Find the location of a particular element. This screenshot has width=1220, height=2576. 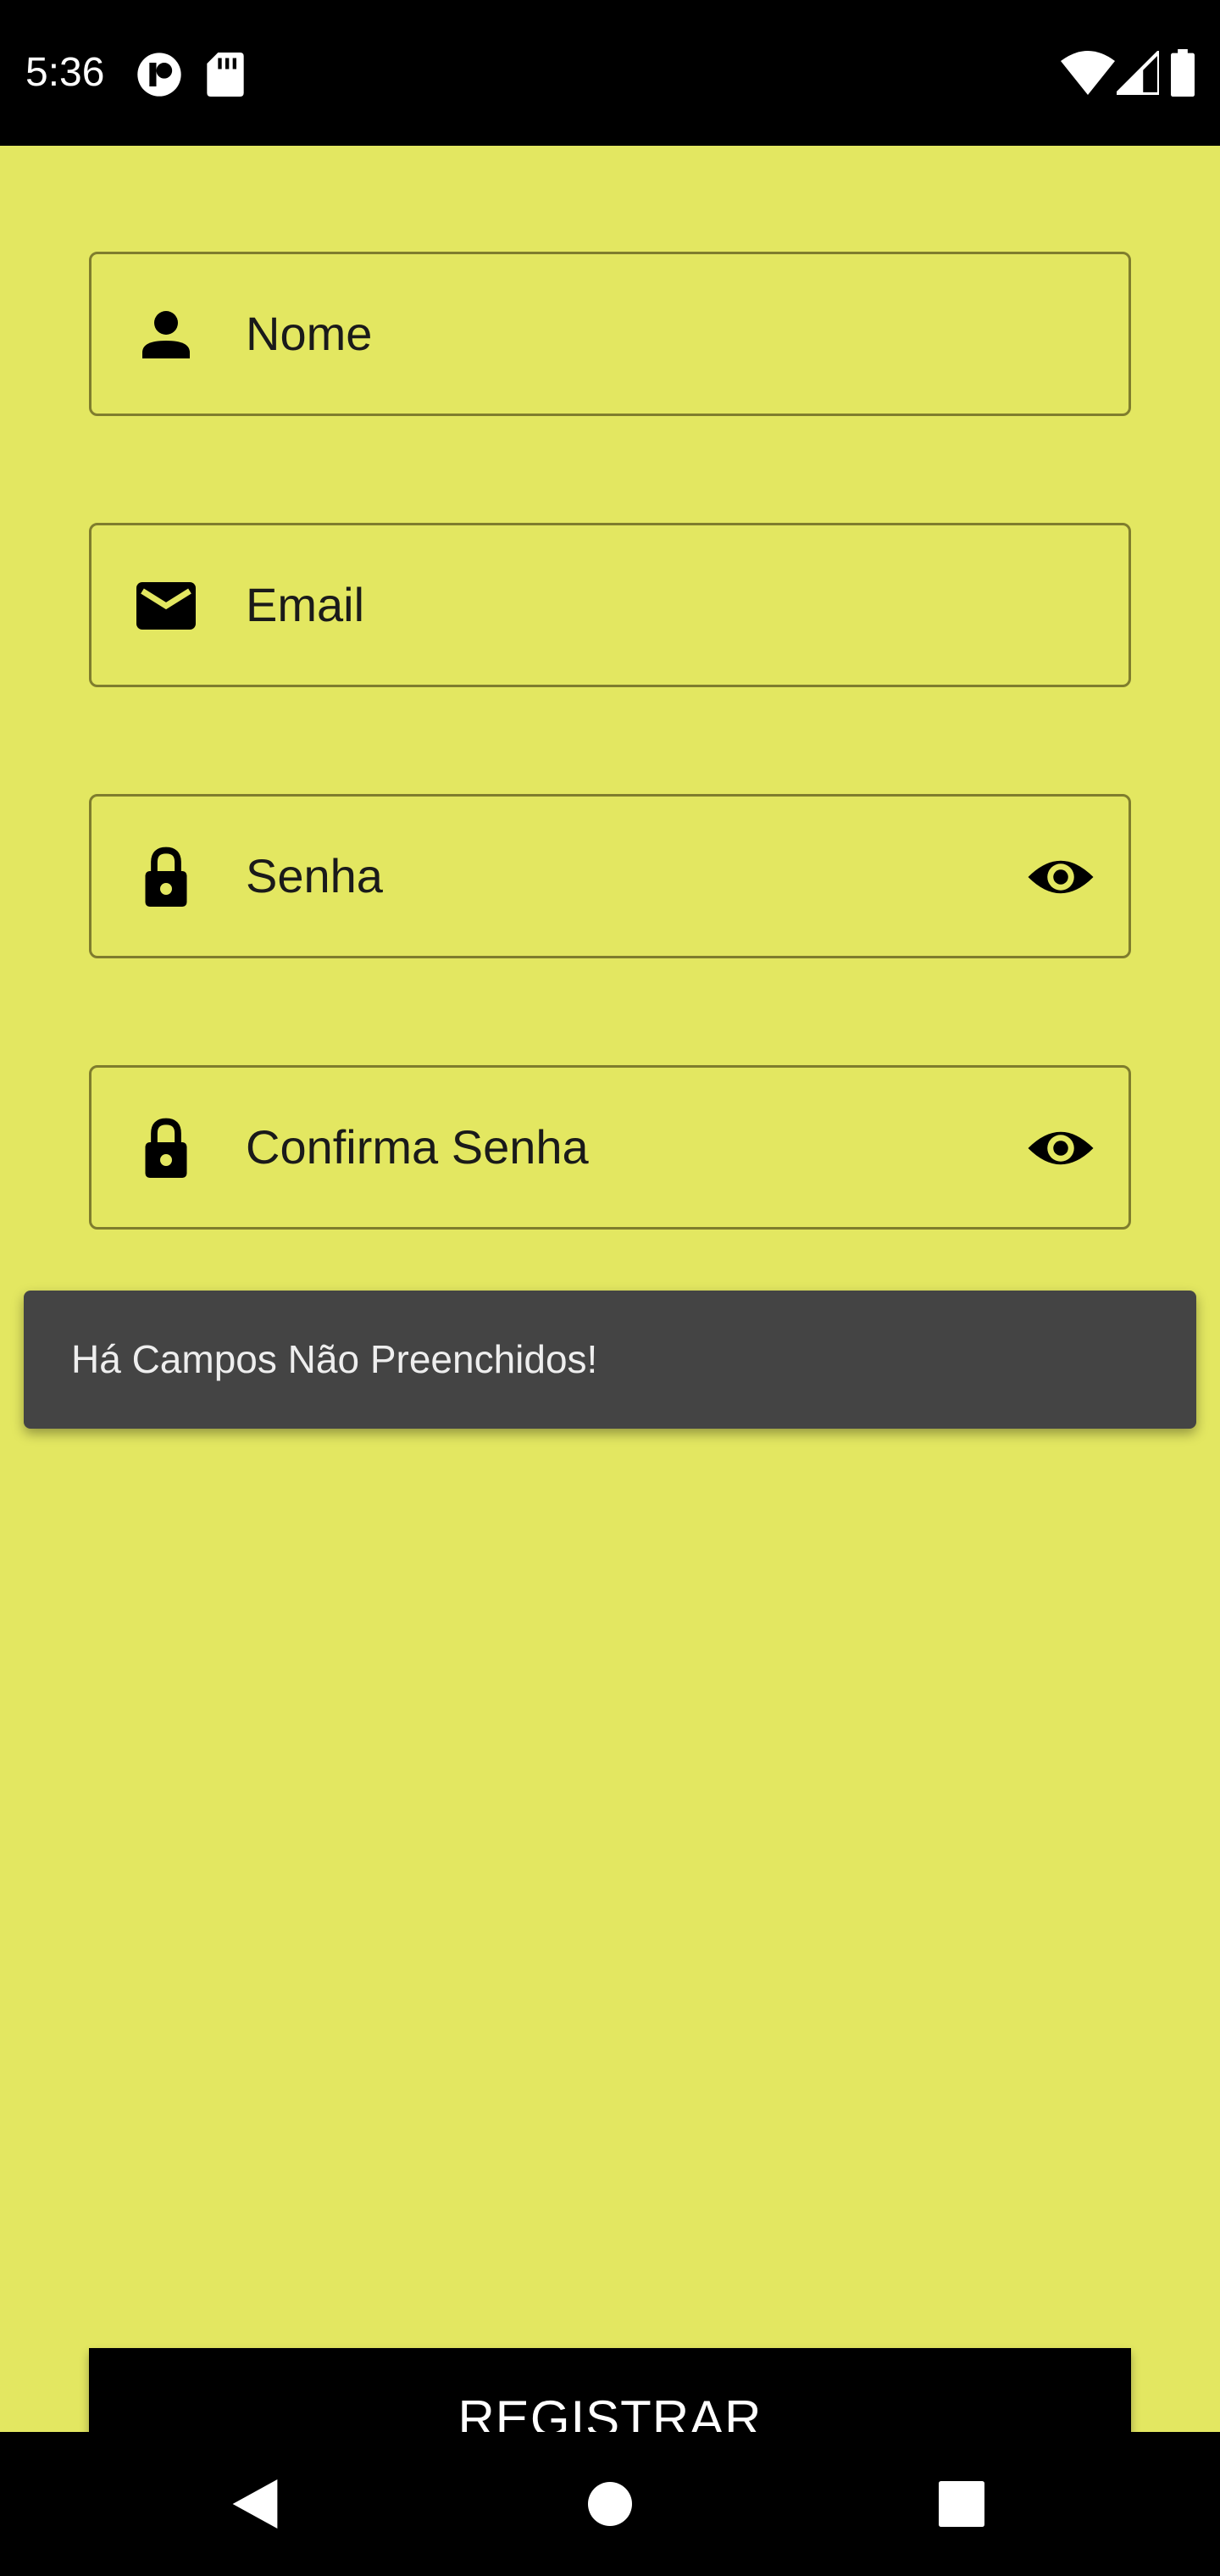

recents-button is located at coordinates (962, 2504).